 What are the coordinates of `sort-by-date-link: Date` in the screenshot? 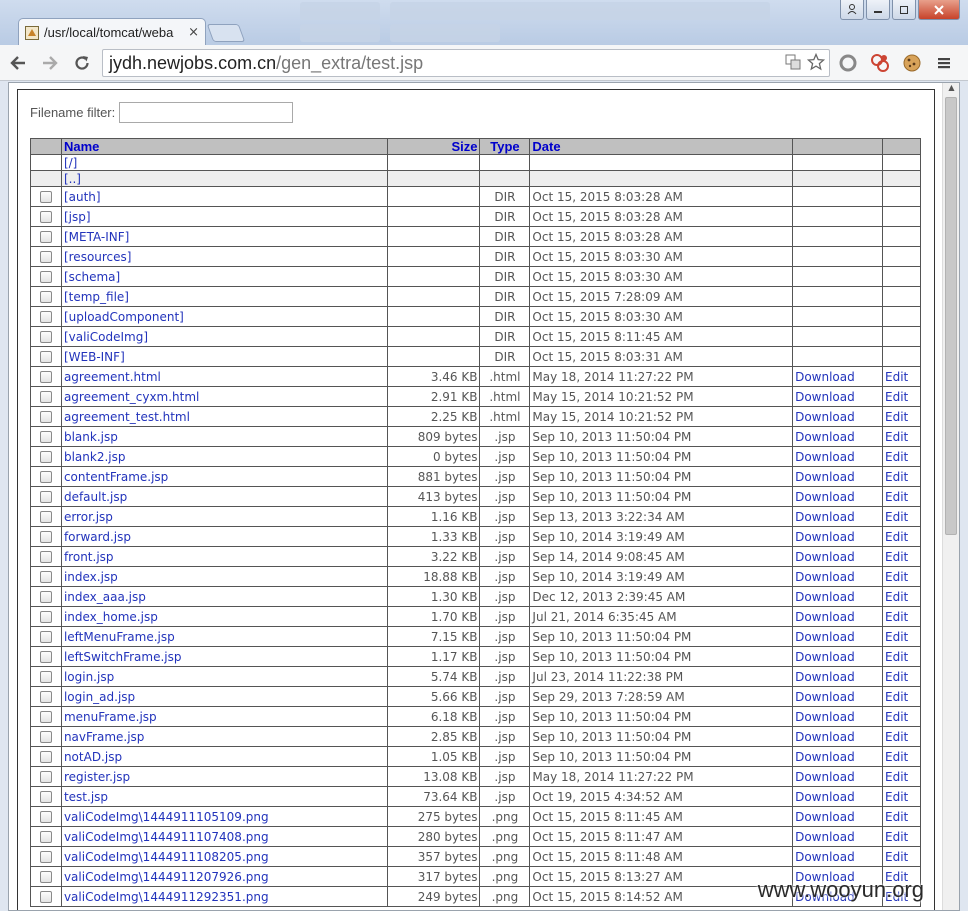 It's located at (546, 146).